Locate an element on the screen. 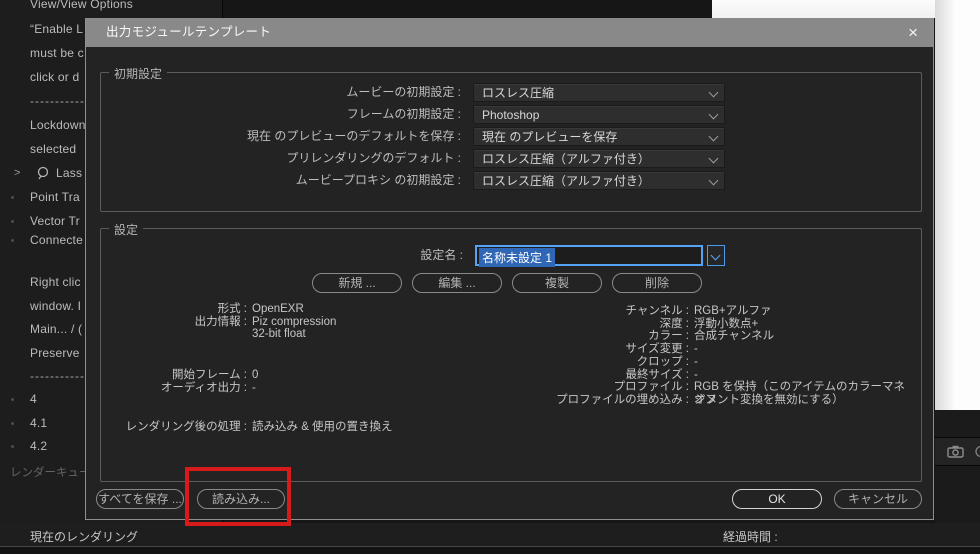 The width and height of the screenshot is (980, 554). lasso-icon is located at coordinates (43, 175).